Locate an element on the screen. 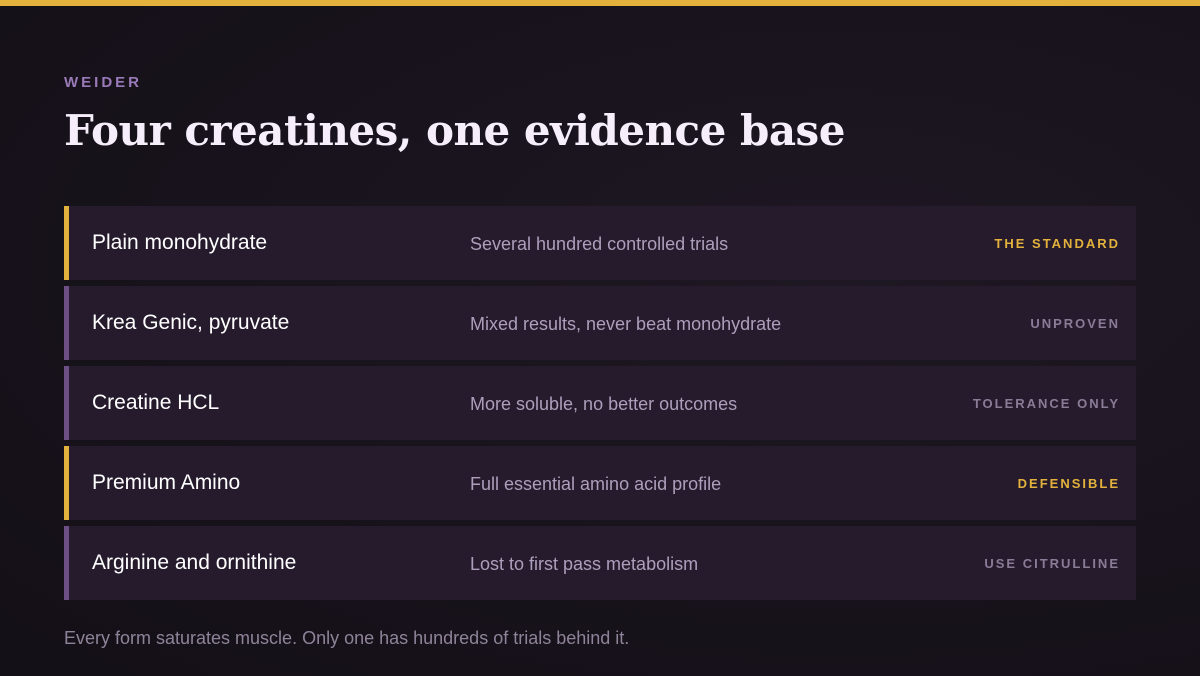  item-verdict-tag: THE STANDARD is located at coordinates (1057, 243).